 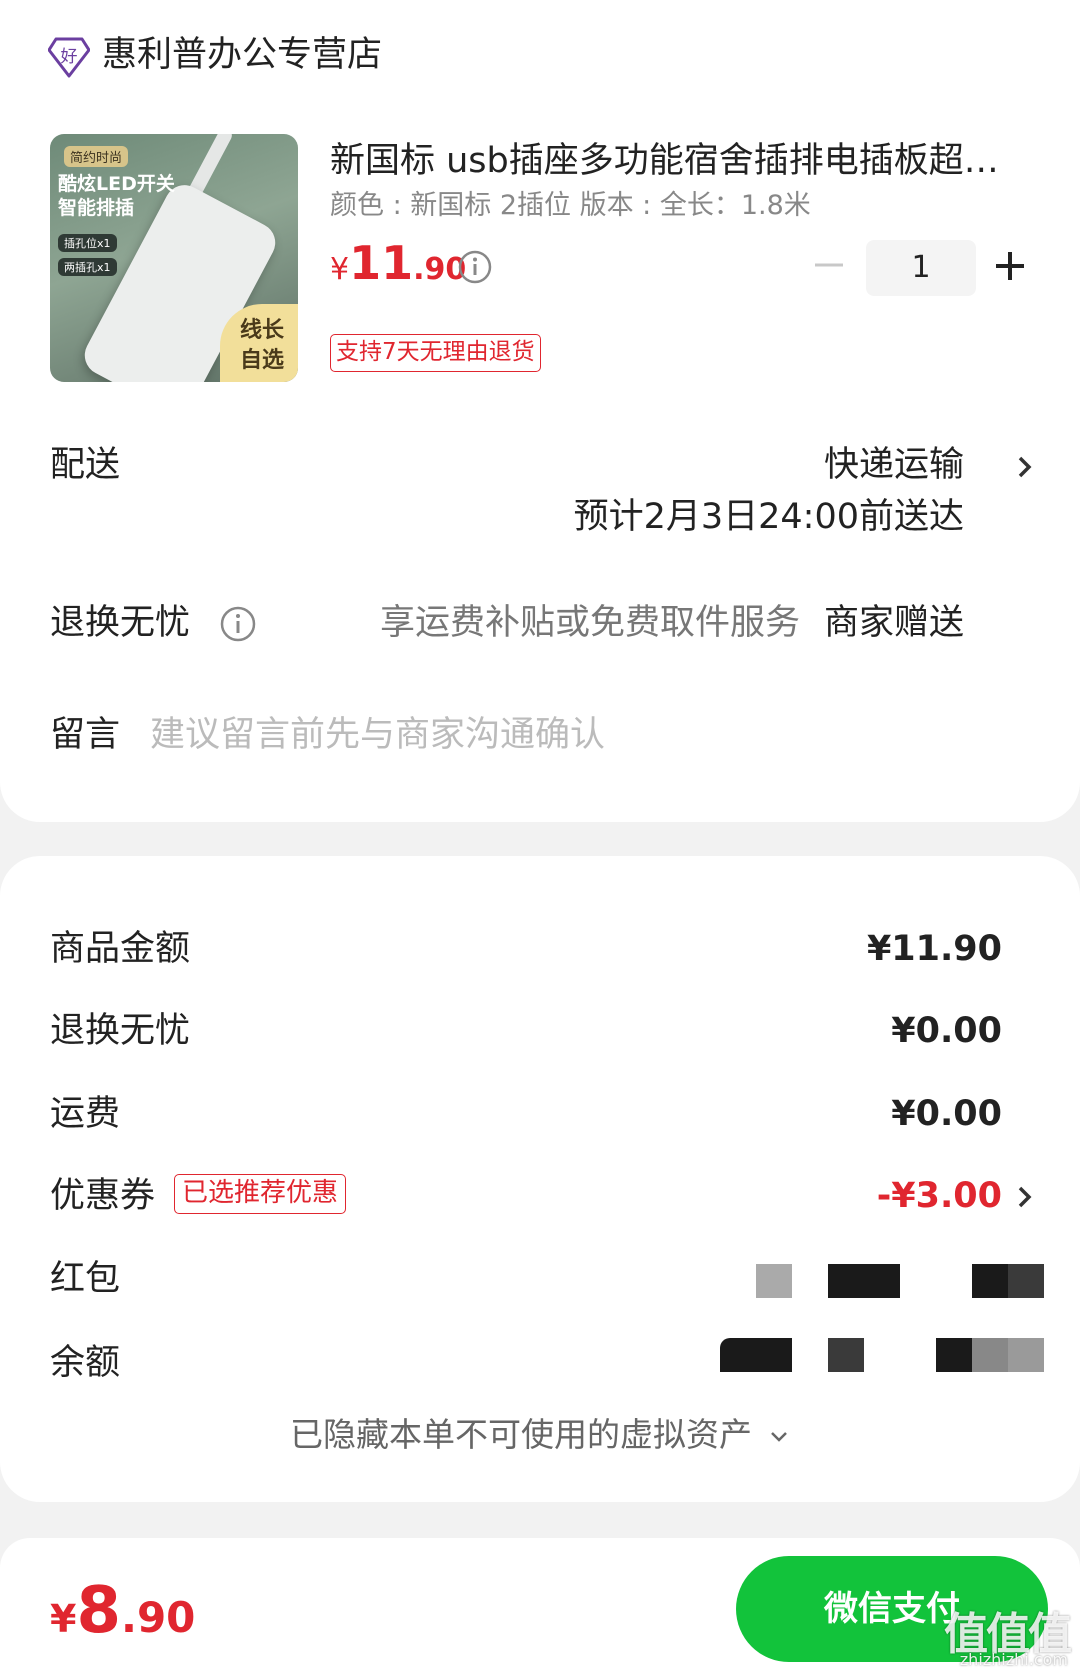 What do you see at coordinates (340, 269) in the screenshot?
I see `price-symbol: ¥` at bounding box center [340, 269].